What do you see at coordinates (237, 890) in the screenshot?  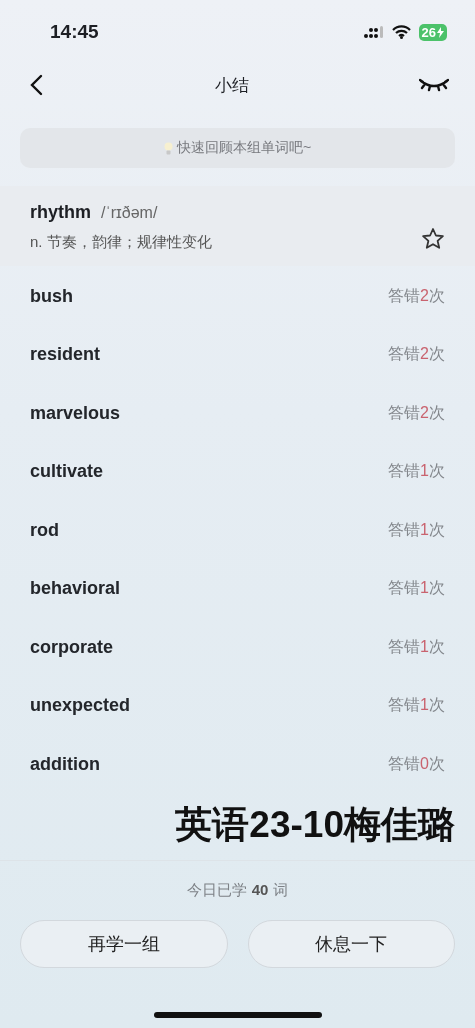 I see `study-summary: 今日已学 40 词` at bounding box center [237, 890].